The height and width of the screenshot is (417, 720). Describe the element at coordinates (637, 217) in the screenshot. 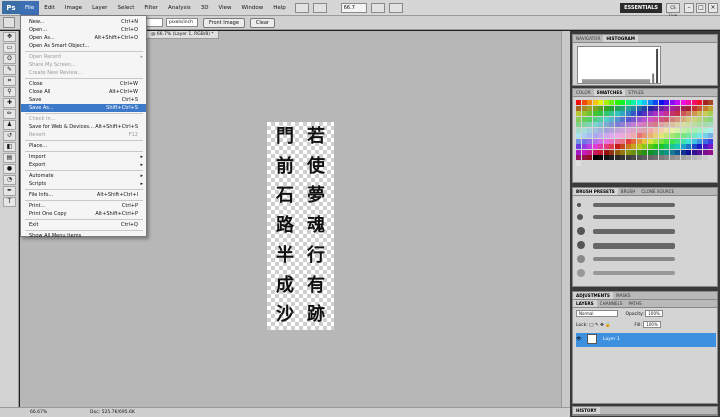

I see `brush-preset` at that location.